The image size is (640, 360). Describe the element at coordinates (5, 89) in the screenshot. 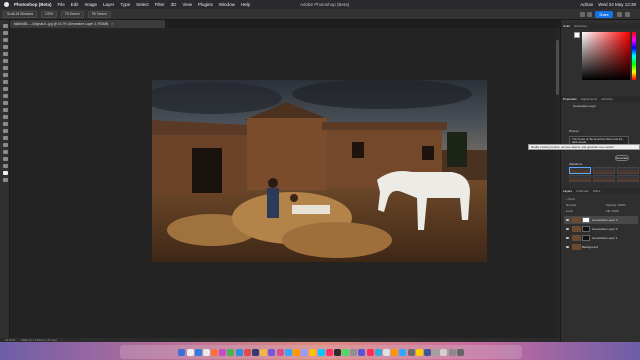

I see `clone-stamp-tool-icon` at that location.